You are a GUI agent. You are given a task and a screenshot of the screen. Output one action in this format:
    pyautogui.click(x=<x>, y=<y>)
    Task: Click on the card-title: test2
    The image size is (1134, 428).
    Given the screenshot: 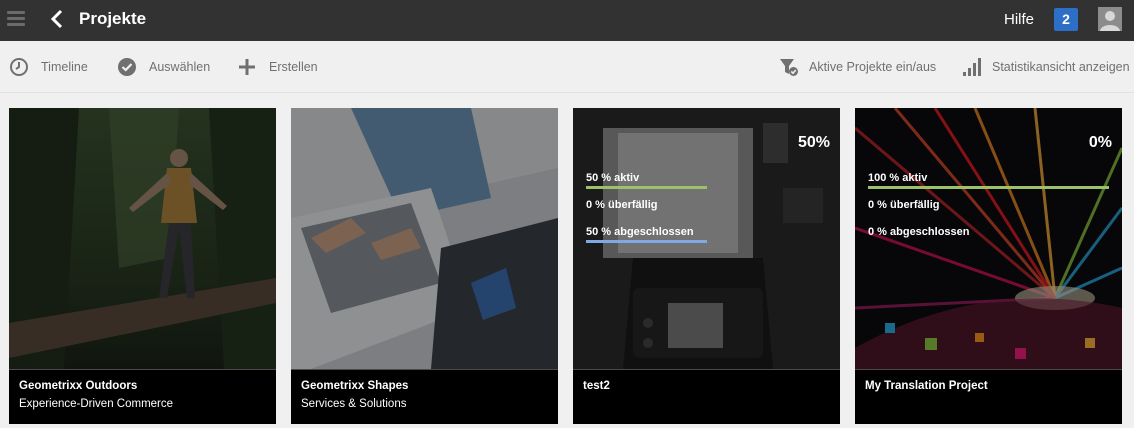 What is the action you would take?
    pyautogui.click(x=596, y=386)
    